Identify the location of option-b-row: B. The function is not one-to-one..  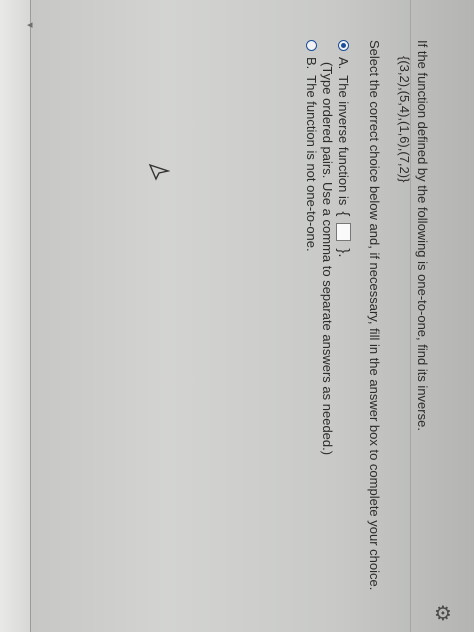
(311, 146).